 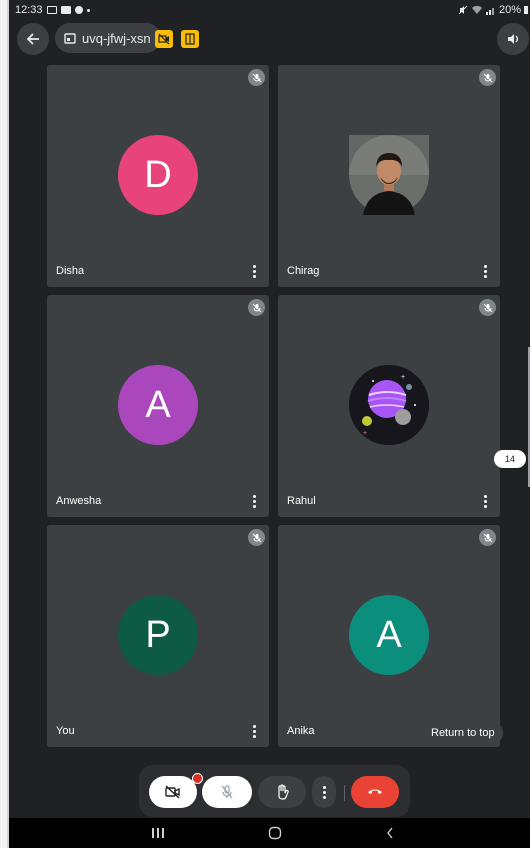 I want to click on camera-toggle-button, so click(x=176, y=790).